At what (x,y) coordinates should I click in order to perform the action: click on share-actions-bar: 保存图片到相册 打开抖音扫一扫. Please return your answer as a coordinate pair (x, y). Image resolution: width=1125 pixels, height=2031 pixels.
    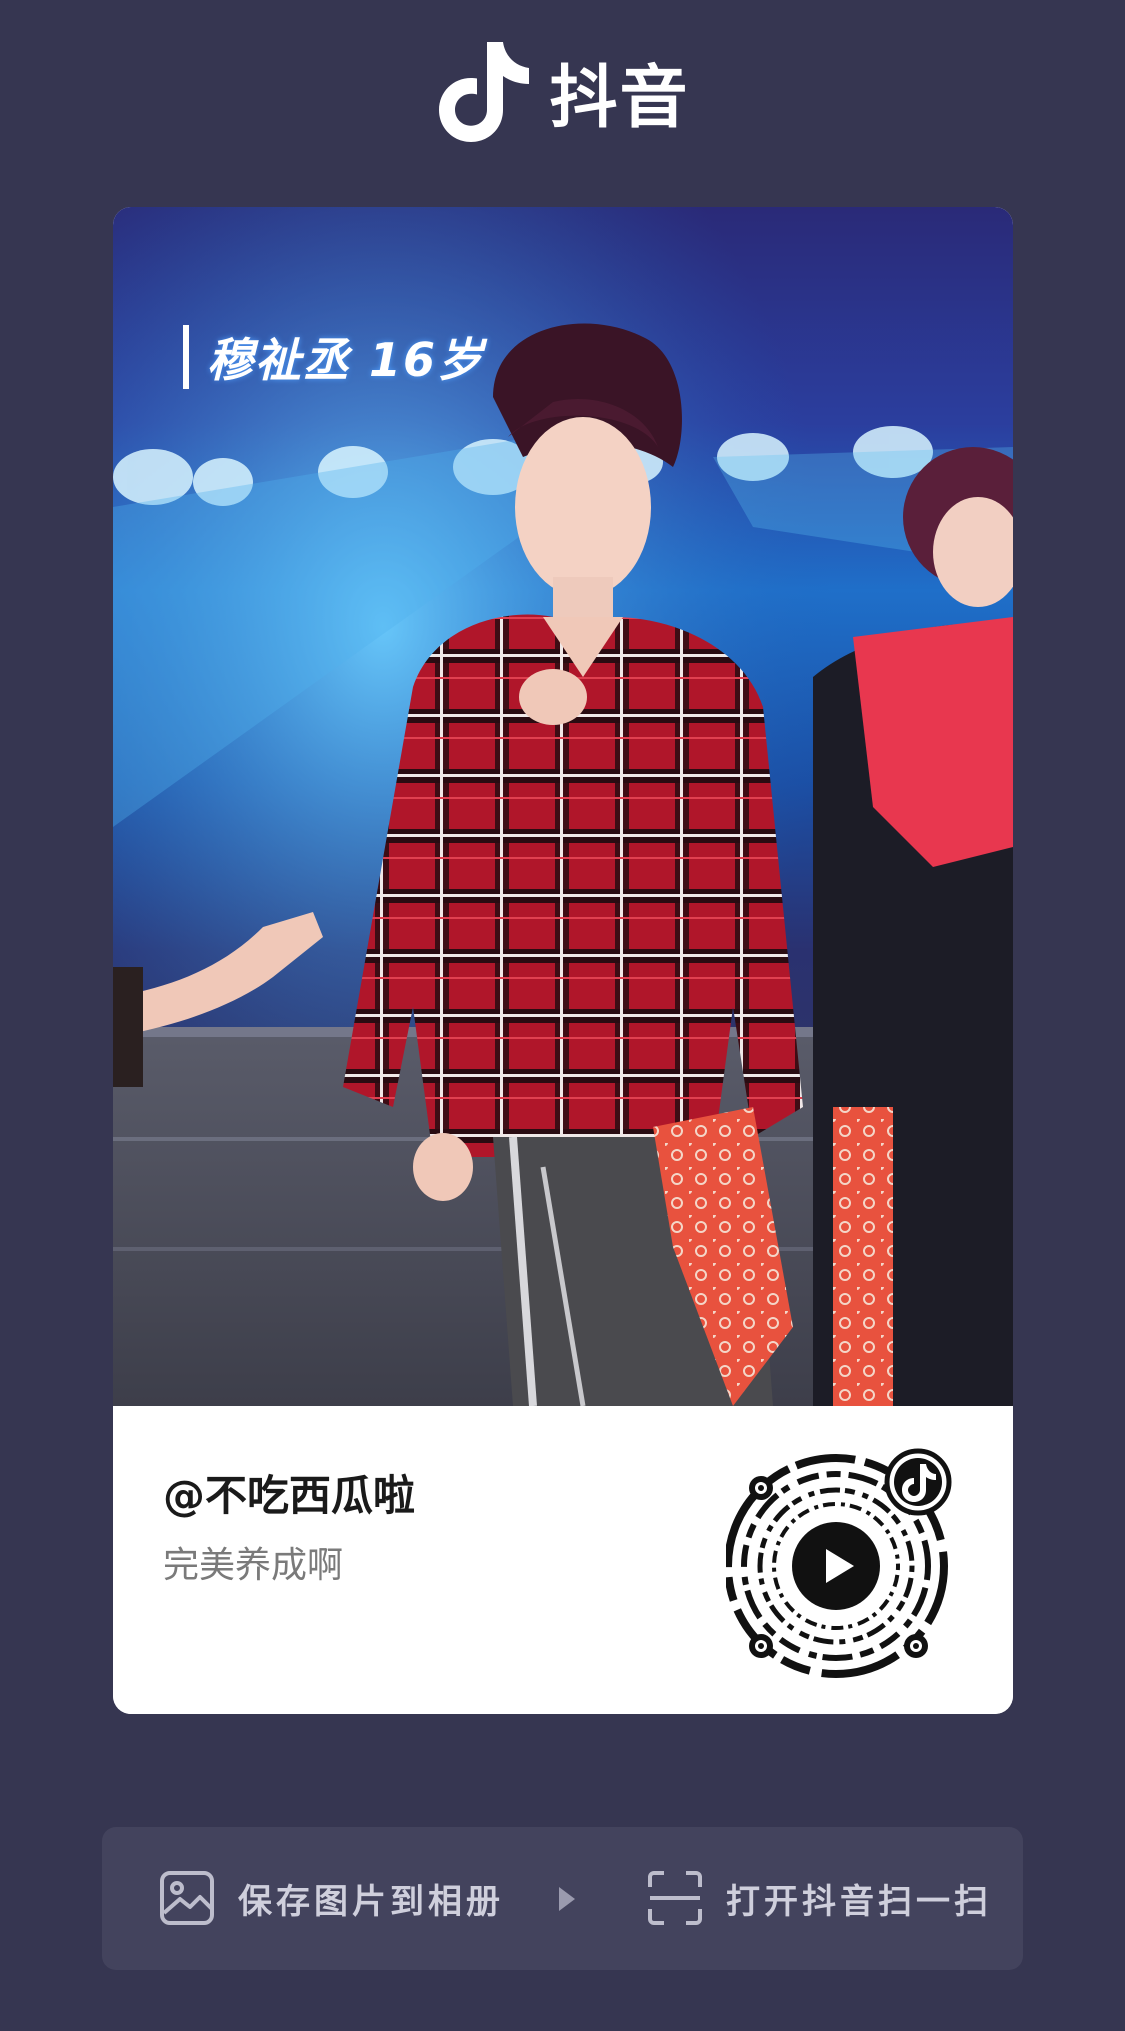
    Looking at the image, I should click on (562, 1898).